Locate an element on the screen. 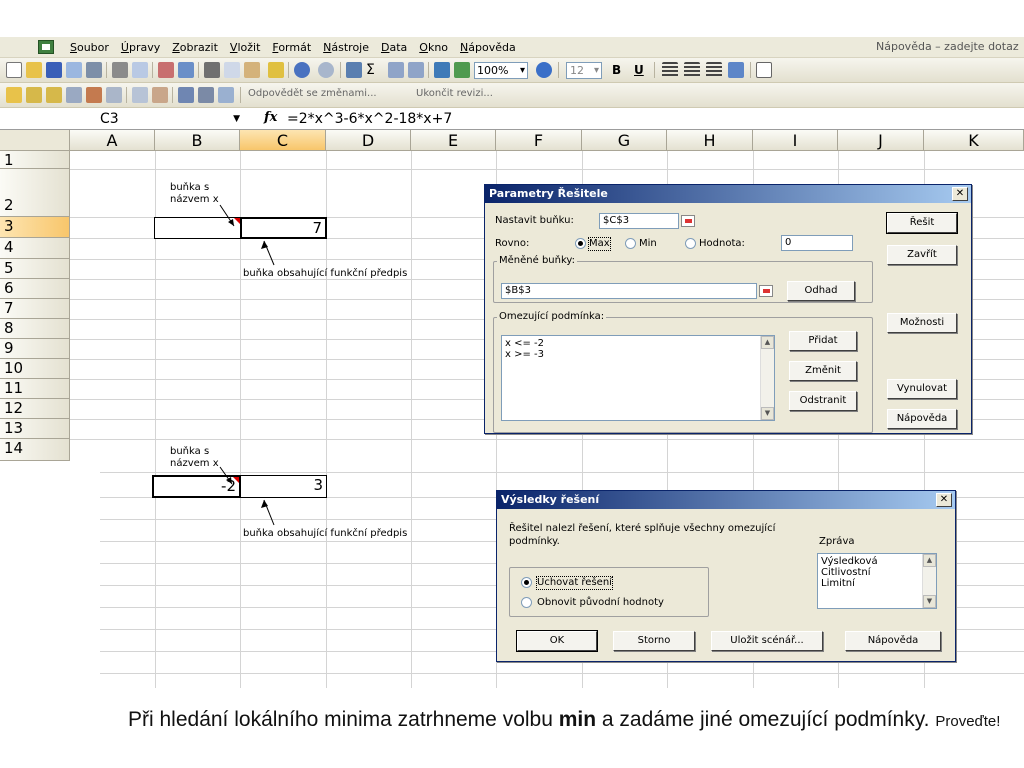 This screenshot has height=768, width=1024. select-all-corner is located at coordinates (35, 140).